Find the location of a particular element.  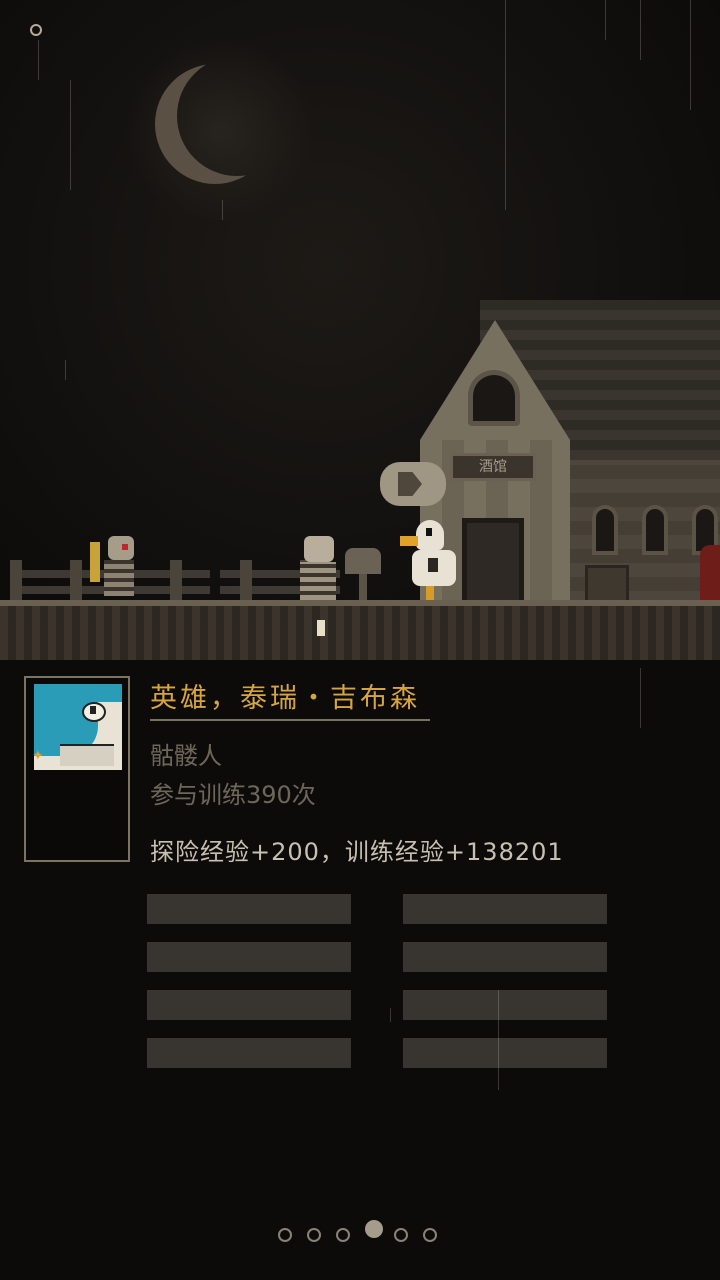

experience-summary: 探险经验+200，训练经验+138201 is located at coordinates (357, 852).